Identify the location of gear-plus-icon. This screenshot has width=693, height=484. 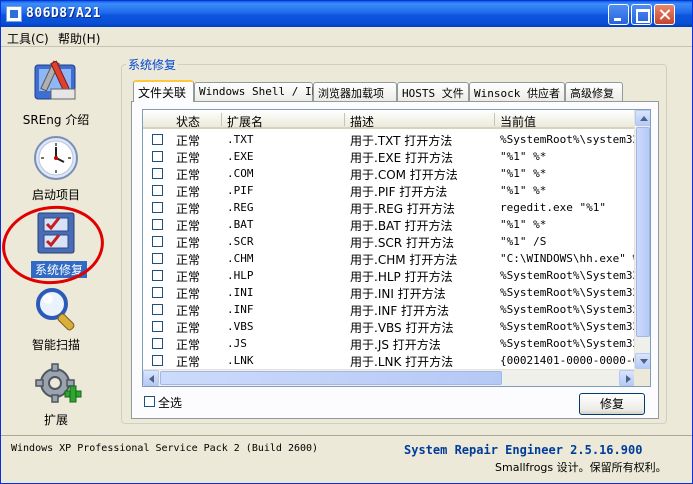
(58, 383).